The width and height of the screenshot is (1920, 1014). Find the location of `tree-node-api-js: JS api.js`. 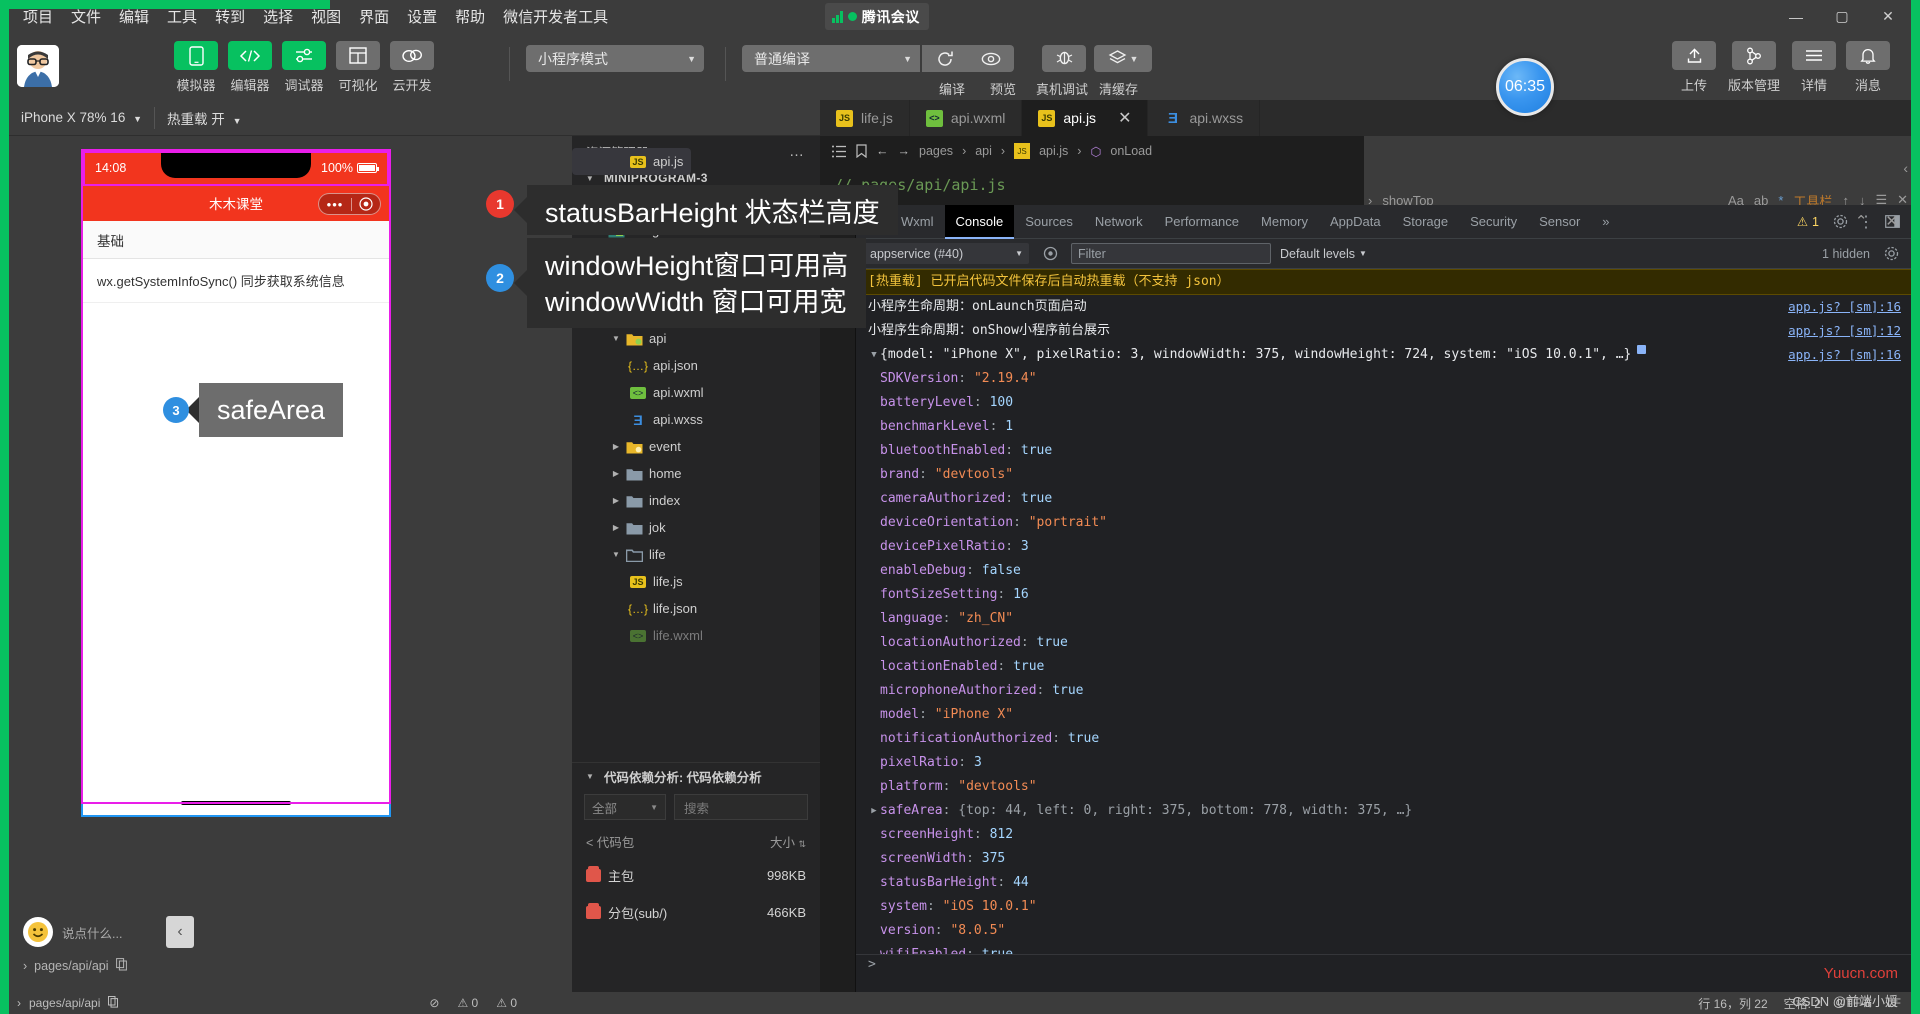

tree-node-api-js: JS api.js is located at coordinates (632, 161).